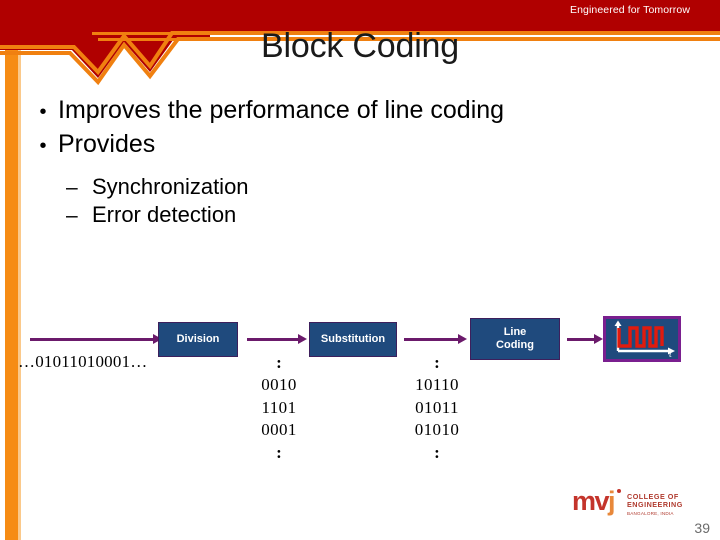 The image size is (720, 540). What do you see at coordinates (279, 385) in the screenshot?
I see `dataword-value: 0010` at bounding box center [279, 385].